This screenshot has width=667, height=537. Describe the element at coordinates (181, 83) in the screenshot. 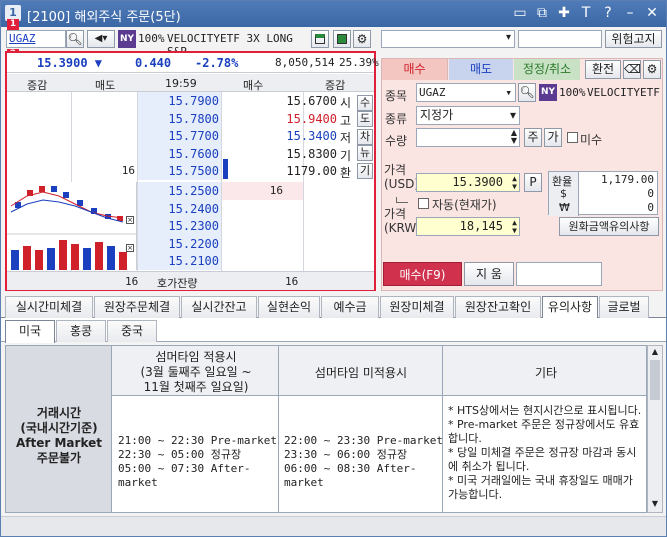

I see `header-time: 19:59` at that location.